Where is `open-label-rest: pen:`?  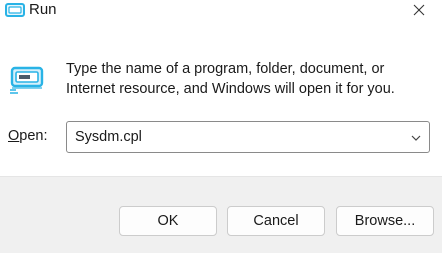
open-label-rest: pen: is located at coordinates (33, 136).